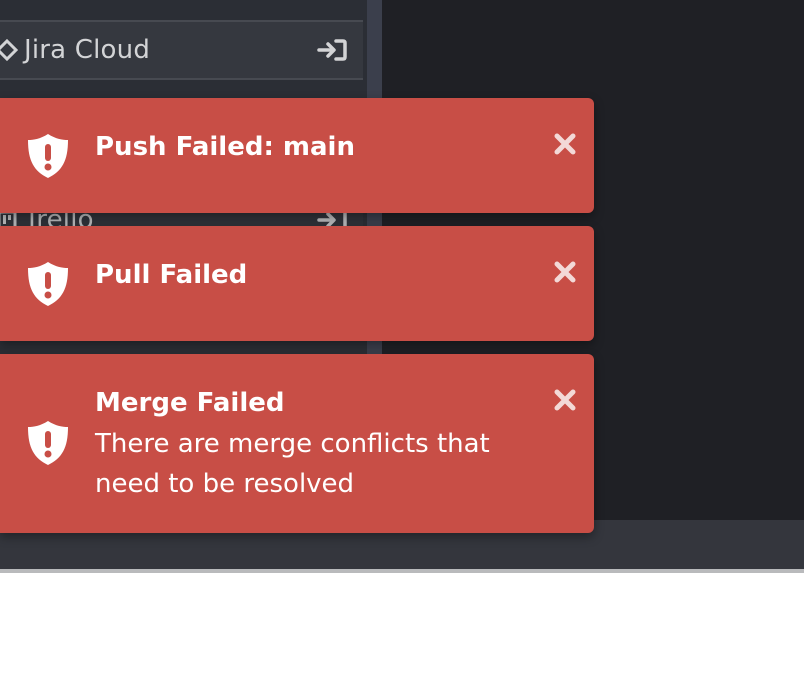 The width and height of the screenshot is (804, 688). I want to click on toast-push-failed: Push Failed: main, so click(297, 155).